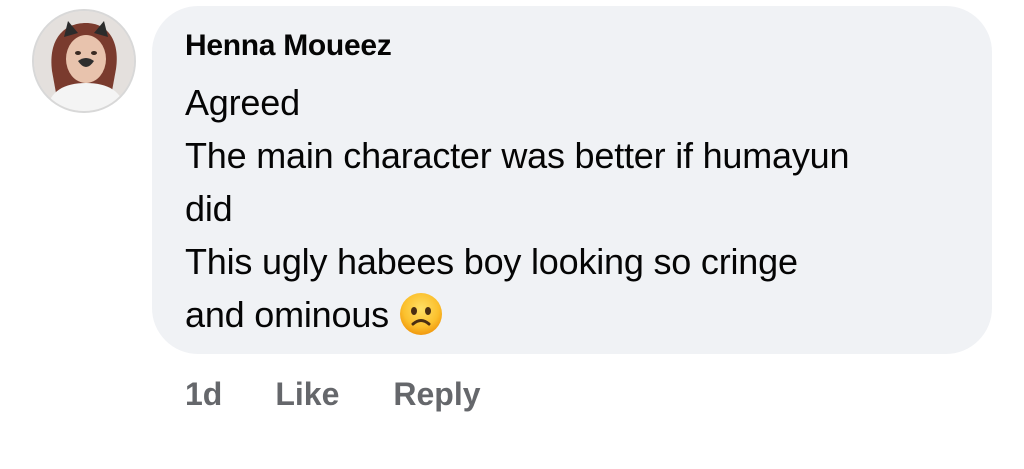 This screenshot has width=1024, height=469. I want to click on like-button: Like, so click(307, 394).